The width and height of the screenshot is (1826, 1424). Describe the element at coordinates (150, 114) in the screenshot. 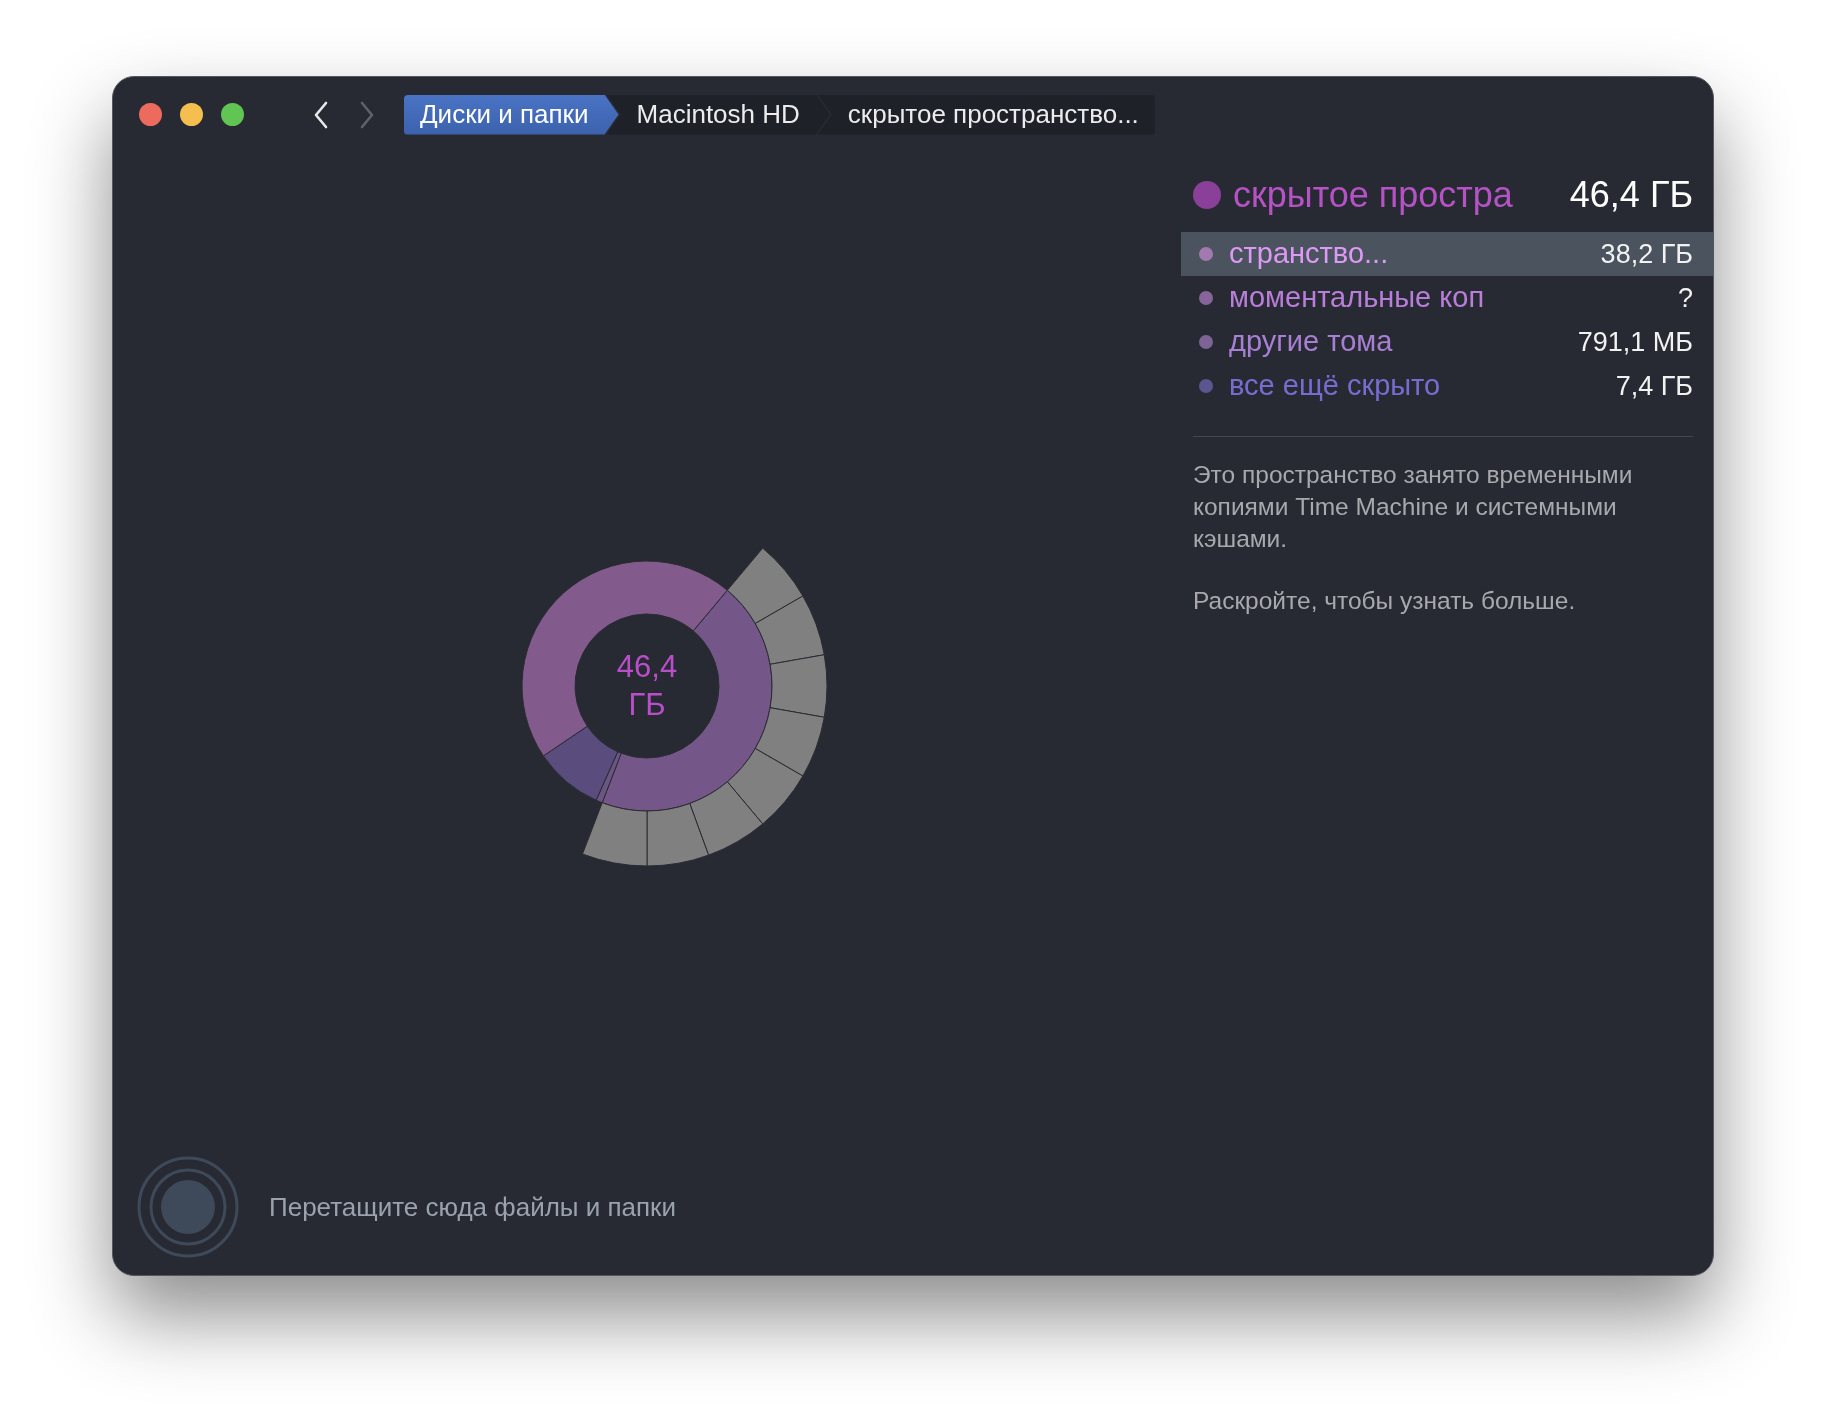

I see `close-window-icon` at that location.